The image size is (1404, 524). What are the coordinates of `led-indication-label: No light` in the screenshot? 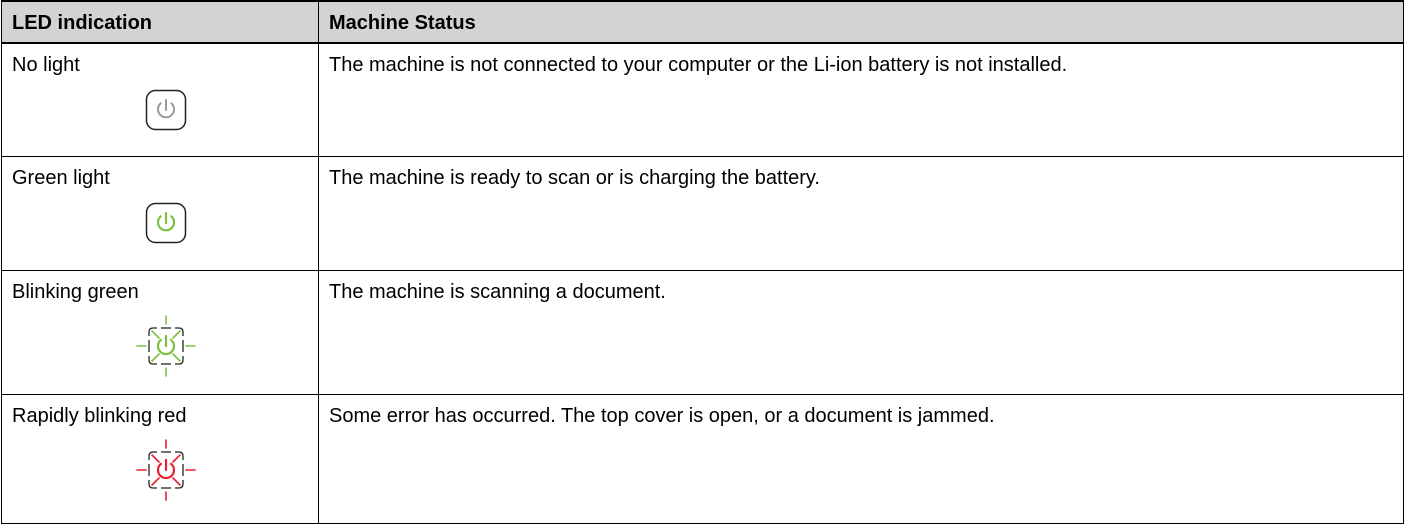 It's located at (46, 65).